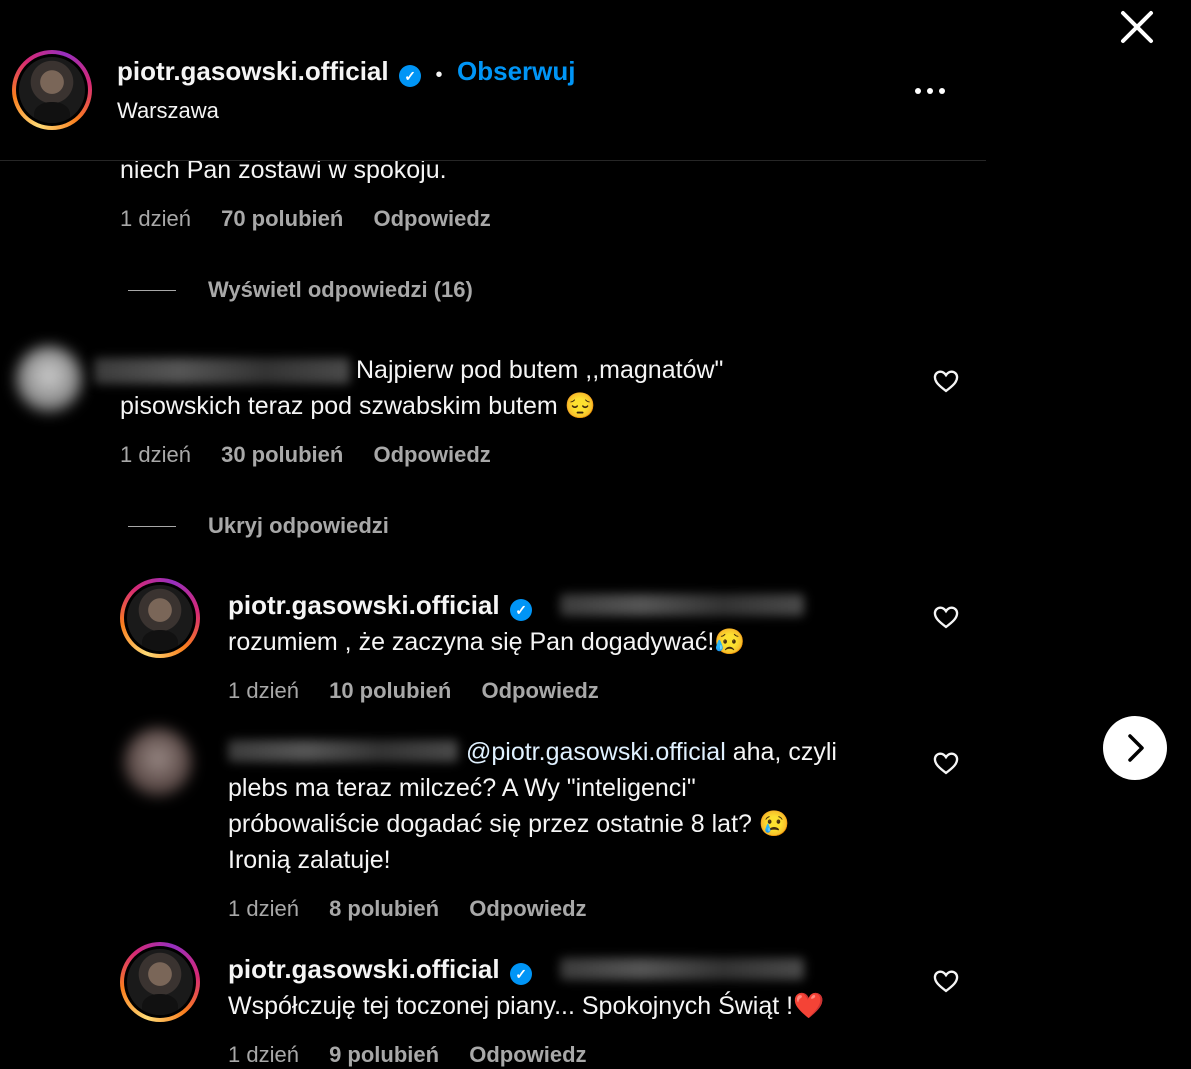 The image size is (1191, 1069). Describe the element at coordinates (282, 218) in the screenshot. I see `comment-likes: 70 polubień` at that location.